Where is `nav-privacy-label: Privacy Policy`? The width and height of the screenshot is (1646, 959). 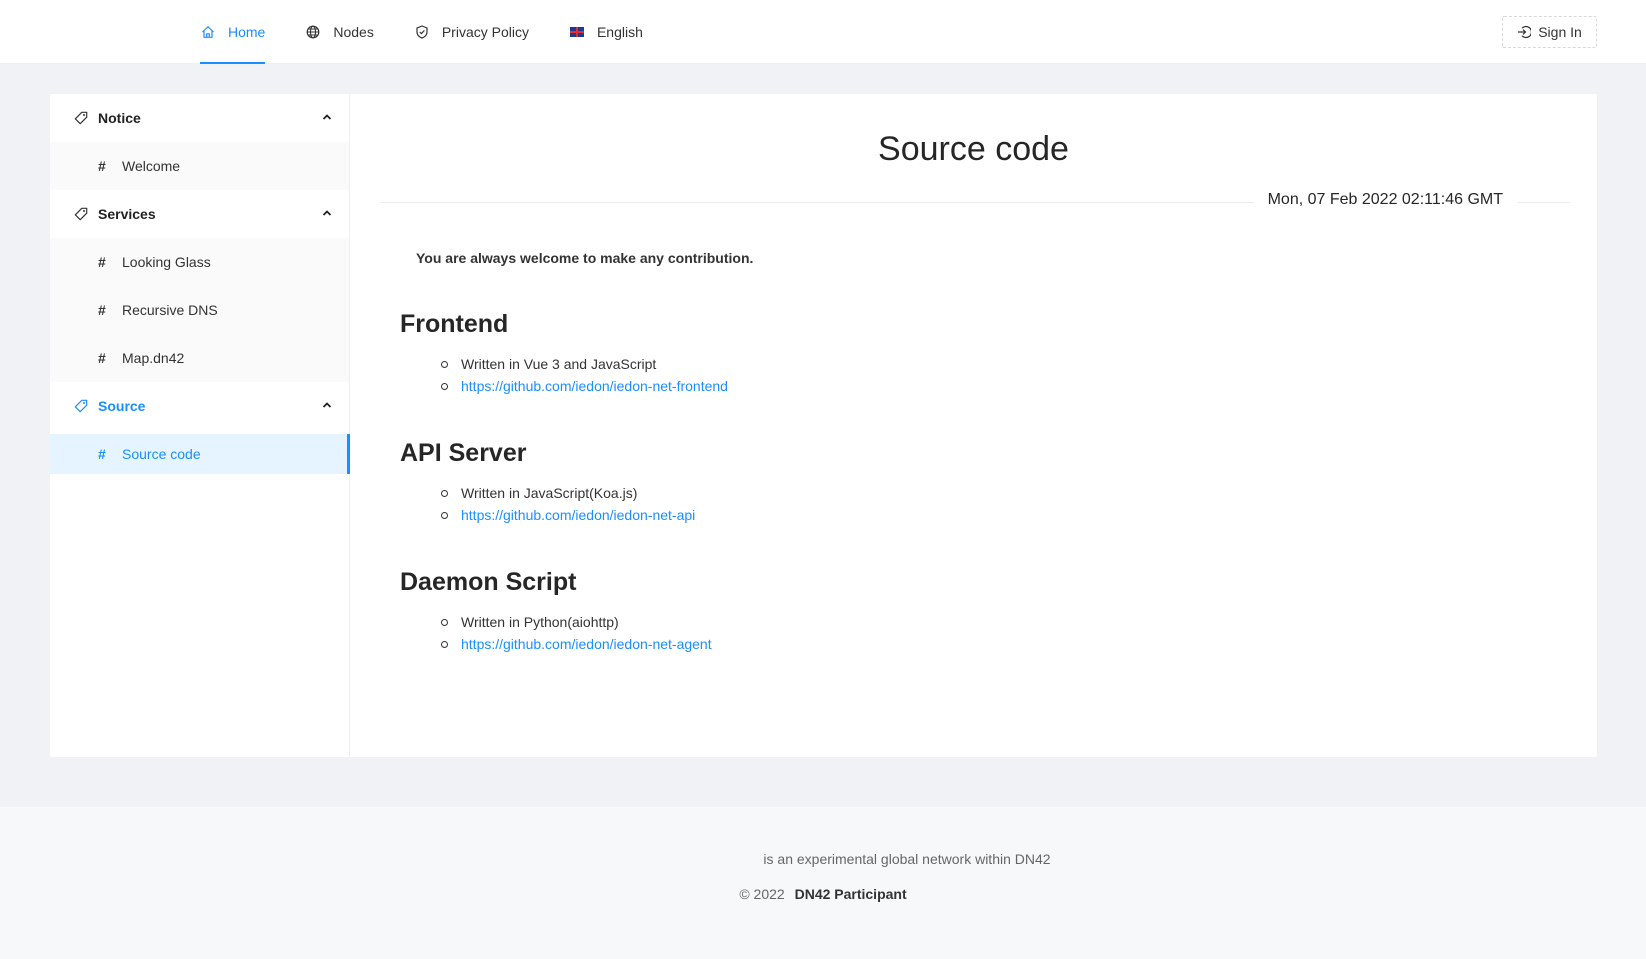 nav-privacy-label: Privacy Policy is located at coordinates (485, 32).